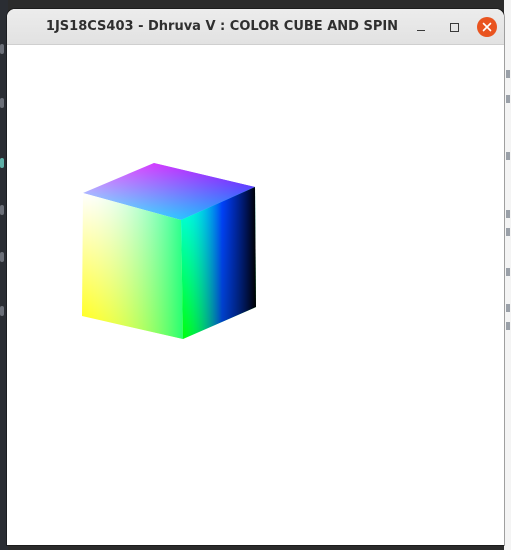 The image size is (511, 550). I want to click on close-button, so click(487, 27).